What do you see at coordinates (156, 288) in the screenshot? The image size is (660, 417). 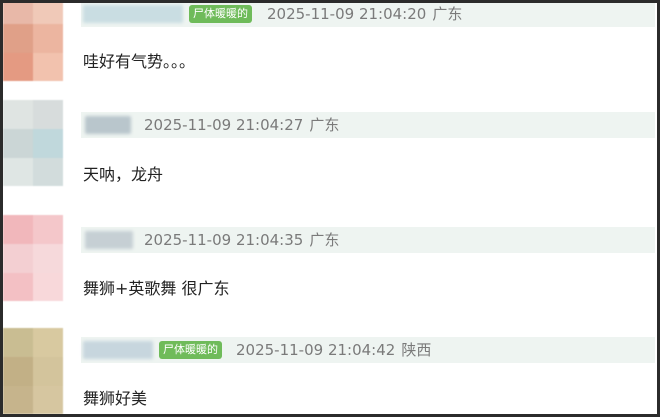 I see `comment-text: 舞狮+英歌舞 很广东` at bounding box center [156, 288].